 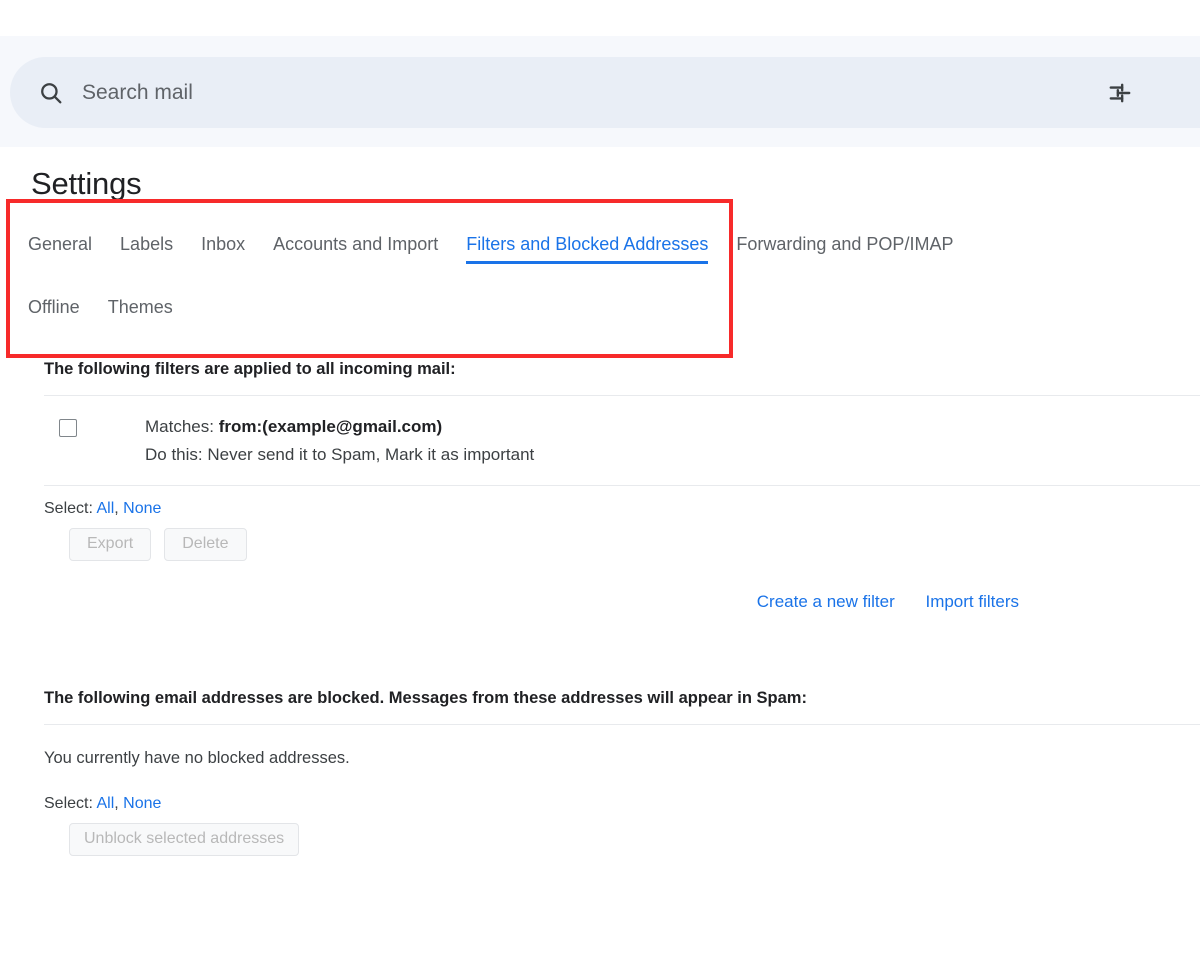 I want to click on unblock-selected-addresses-button: Unblock selected addresses, so click(x=184, y=839).